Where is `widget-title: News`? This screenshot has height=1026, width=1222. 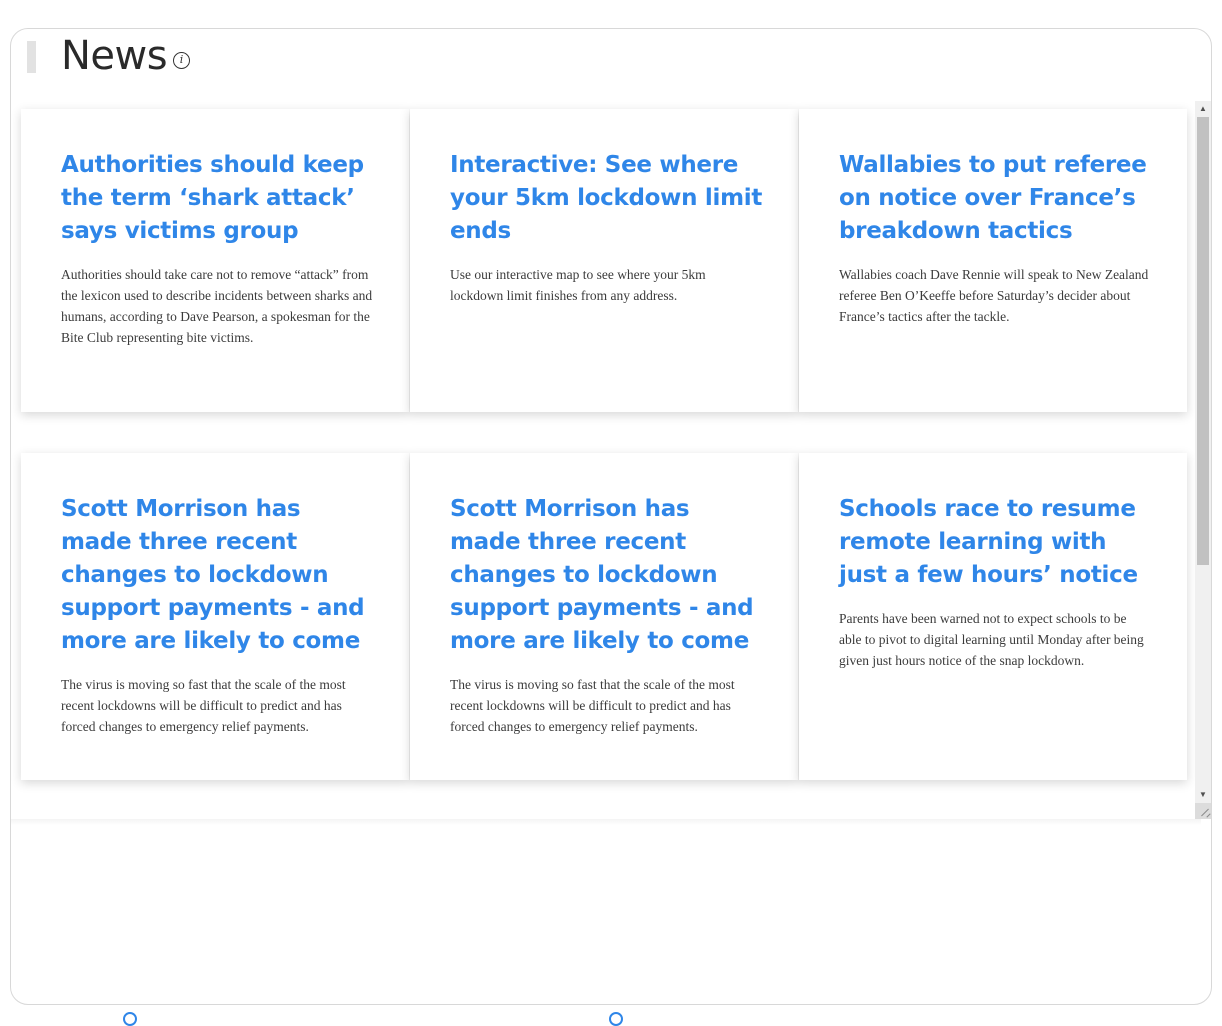 widget-title: News is located at coordinates (114, 56).